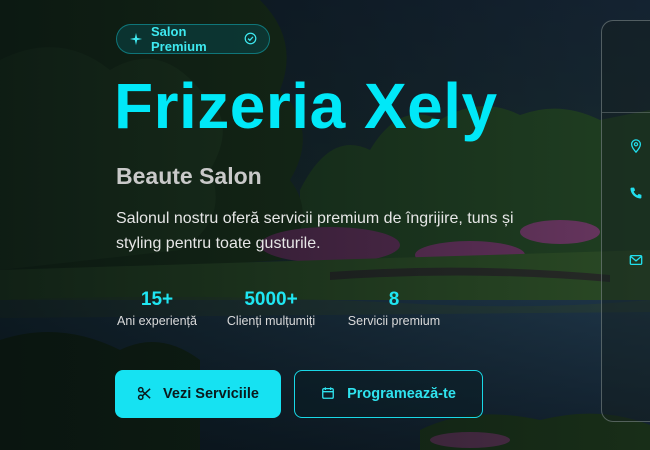 Image resolution: width=650 pixels, height=450 pixels. I want to click on location-pin-icon, so click(636, 146).